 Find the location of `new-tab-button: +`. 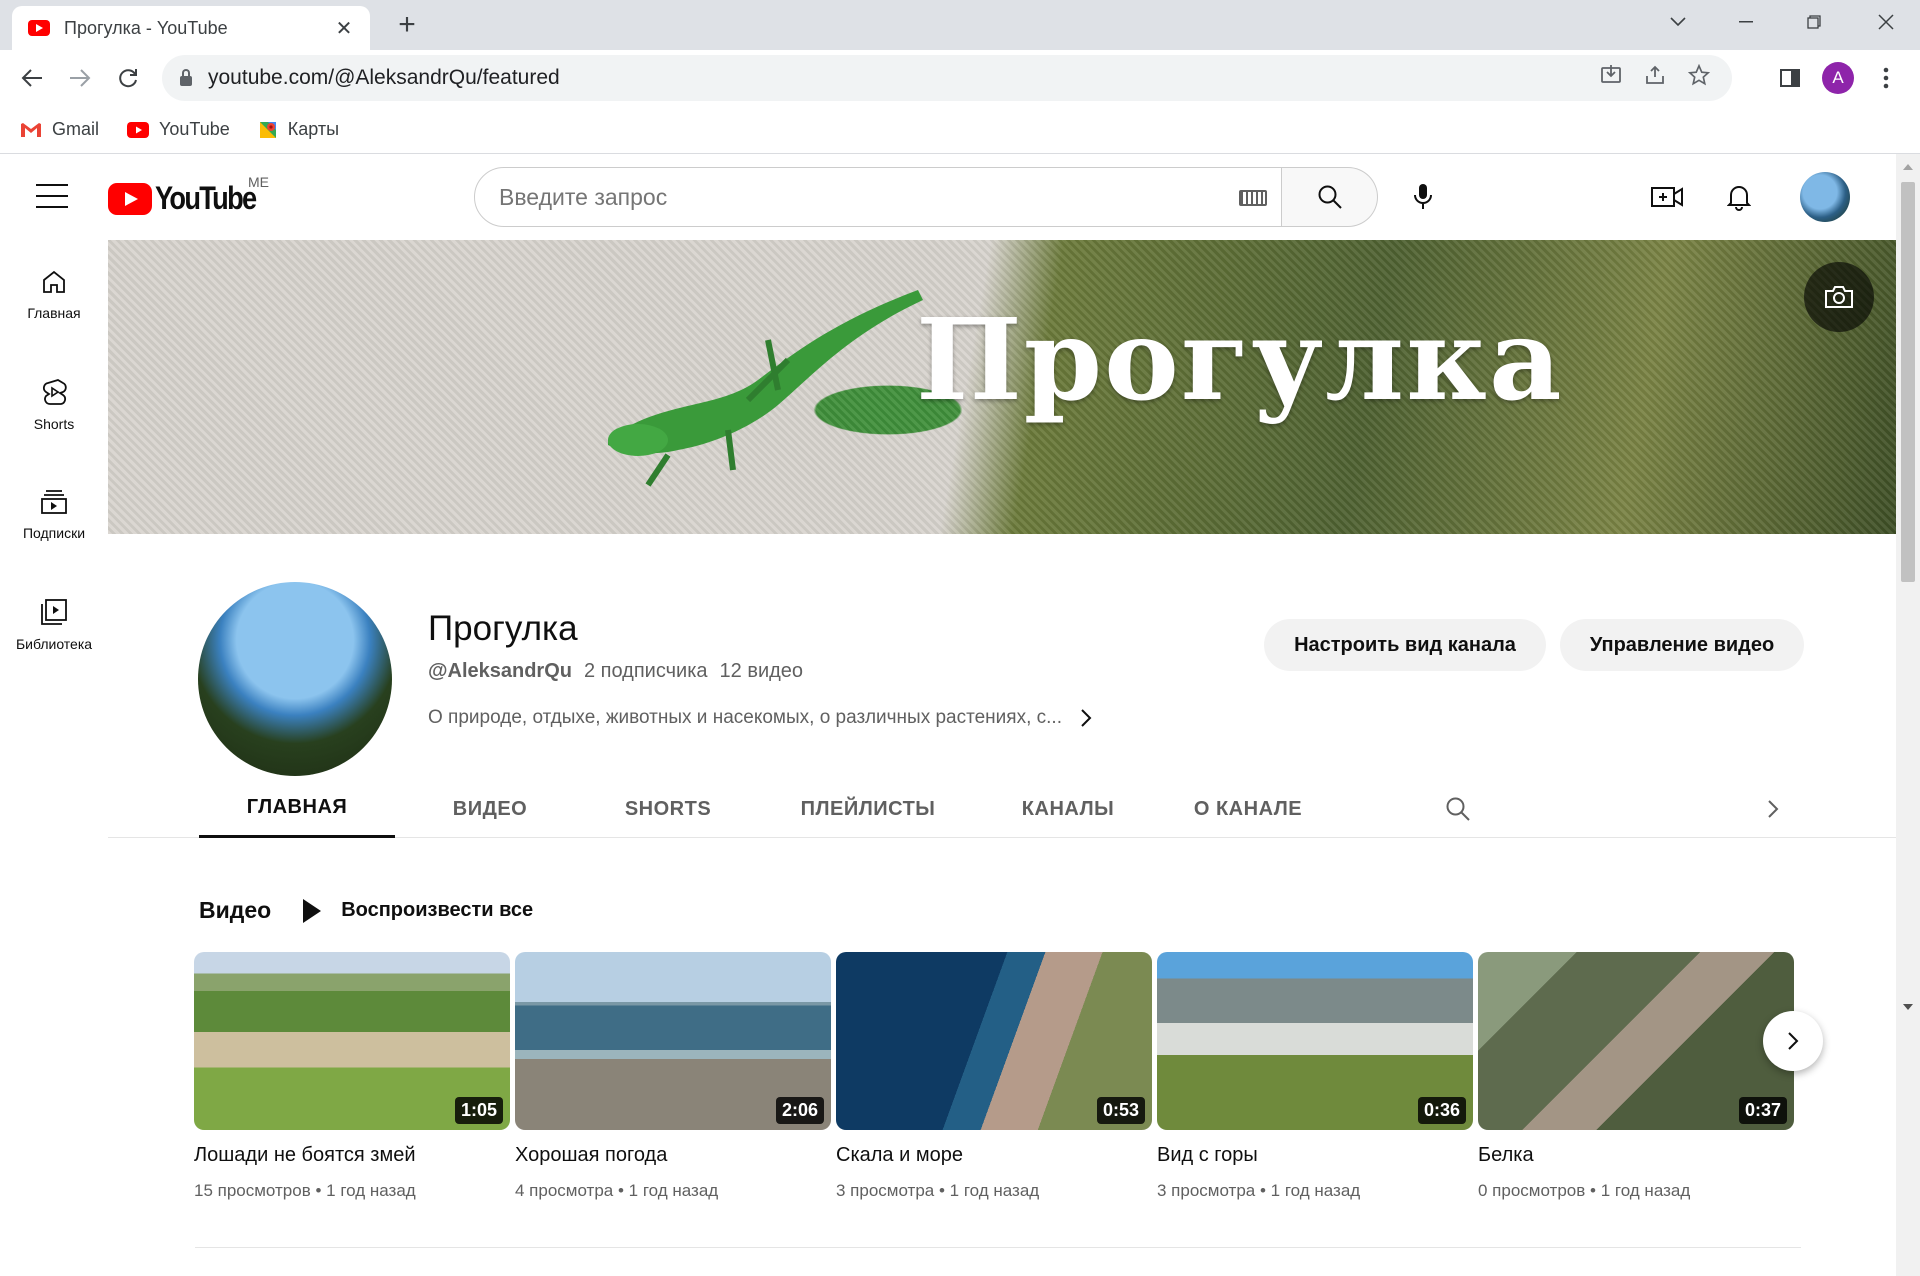

new-tab-button: + is located at coordinates (407, 25).